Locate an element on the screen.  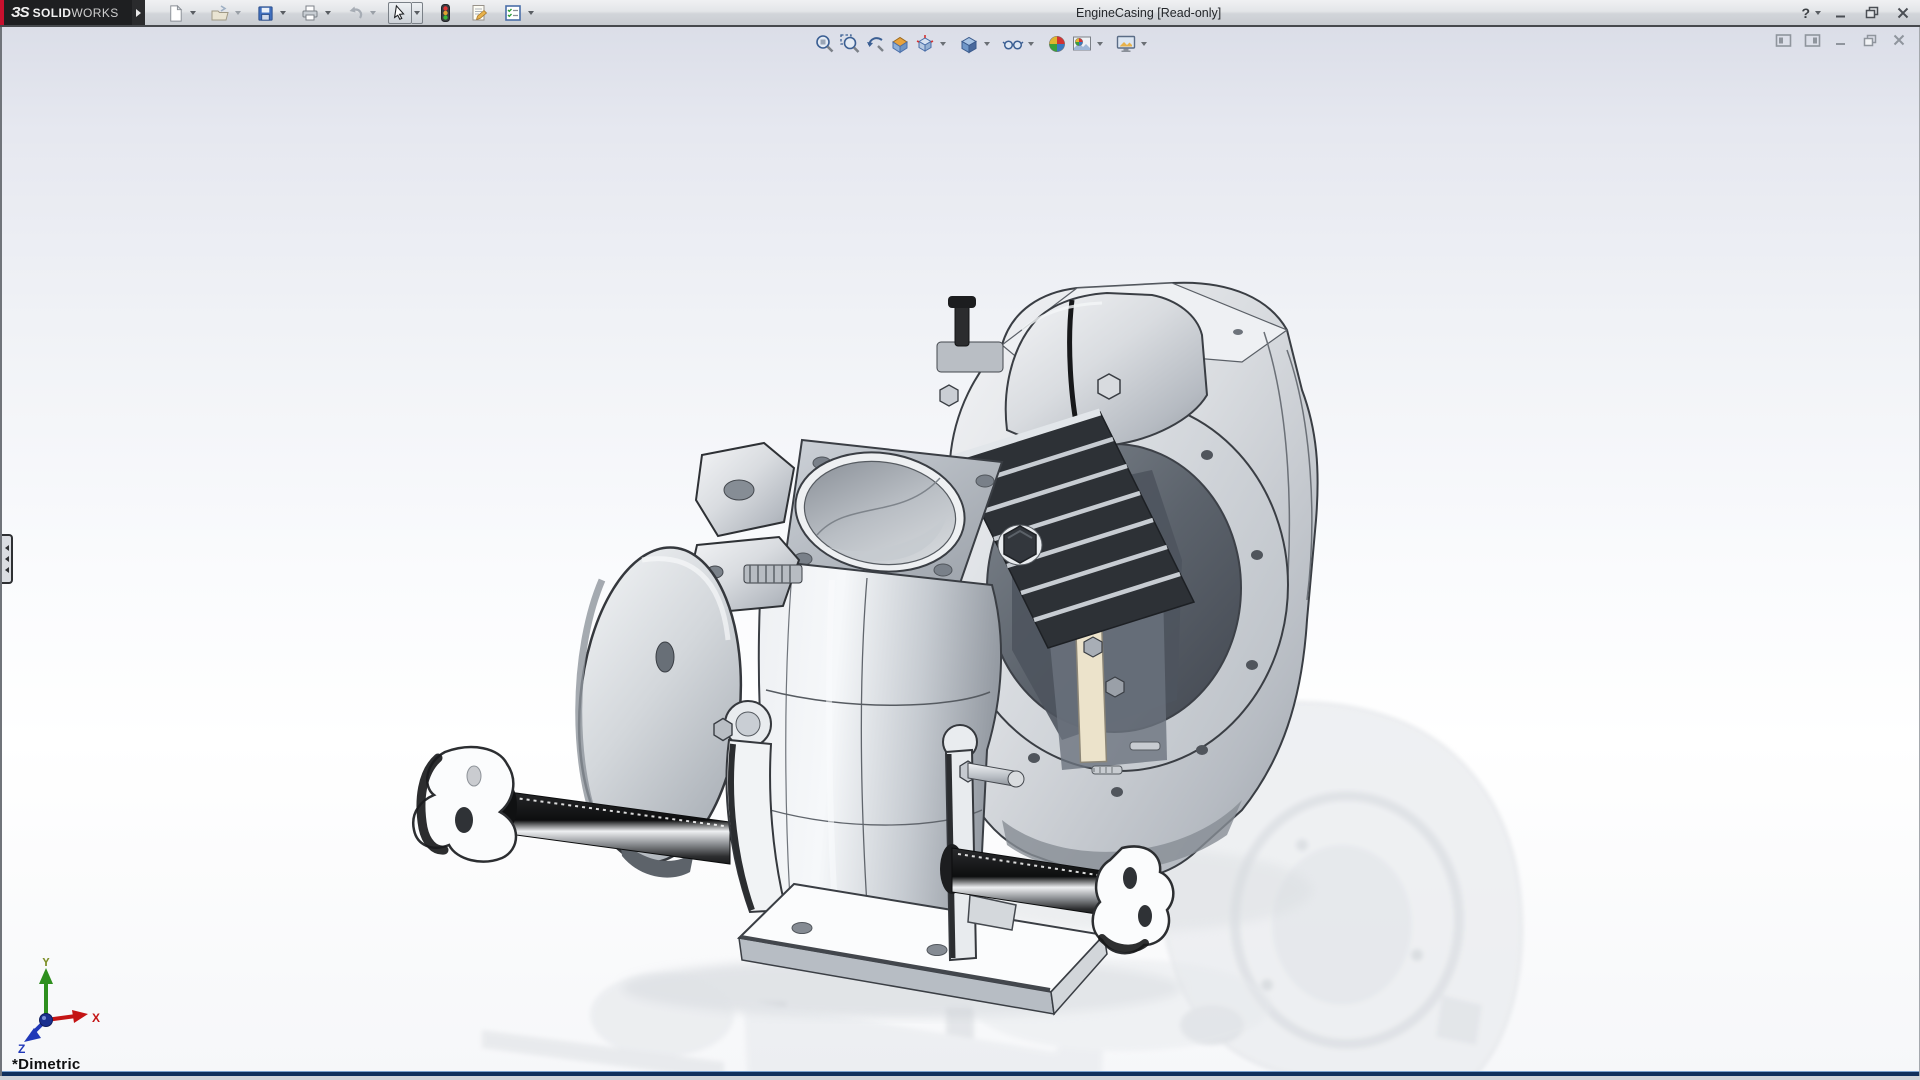
rebuild-stoplight-icon is located at coordinates (445, 13).